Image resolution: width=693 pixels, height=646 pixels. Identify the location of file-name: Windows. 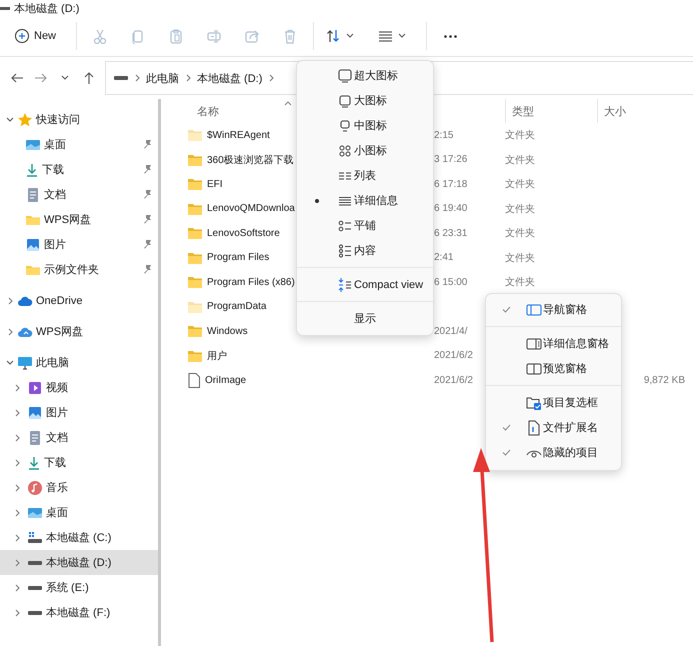
(227, 331).